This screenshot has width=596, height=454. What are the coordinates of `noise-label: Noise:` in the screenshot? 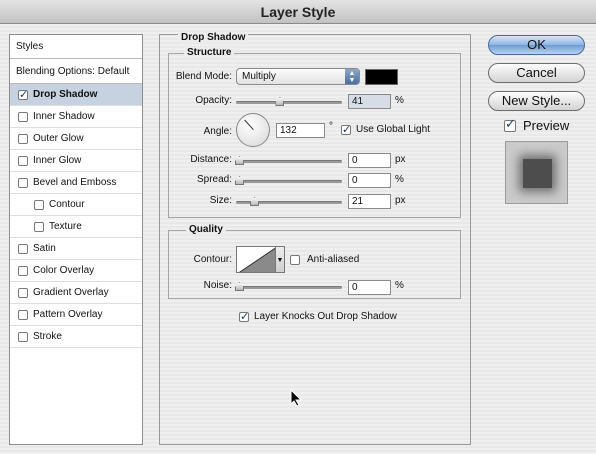 It's located at (217, 285).